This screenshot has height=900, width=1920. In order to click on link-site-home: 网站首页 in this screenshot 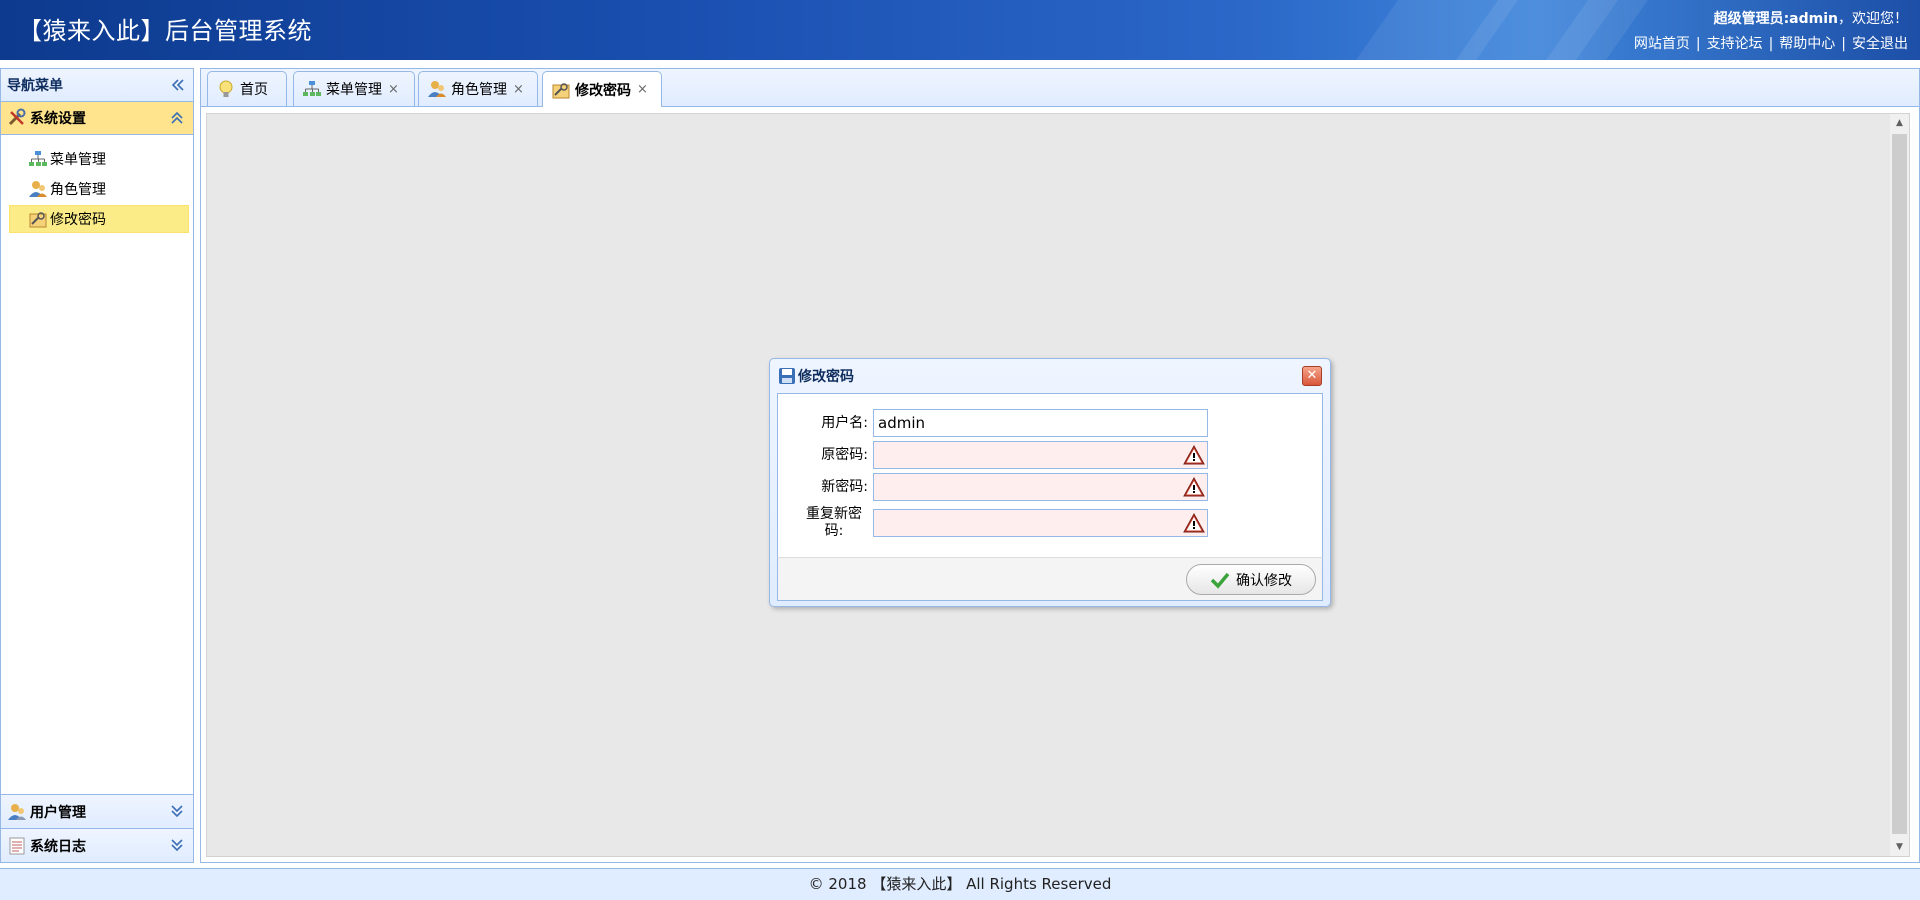, I will do `click(1662, 44)`.